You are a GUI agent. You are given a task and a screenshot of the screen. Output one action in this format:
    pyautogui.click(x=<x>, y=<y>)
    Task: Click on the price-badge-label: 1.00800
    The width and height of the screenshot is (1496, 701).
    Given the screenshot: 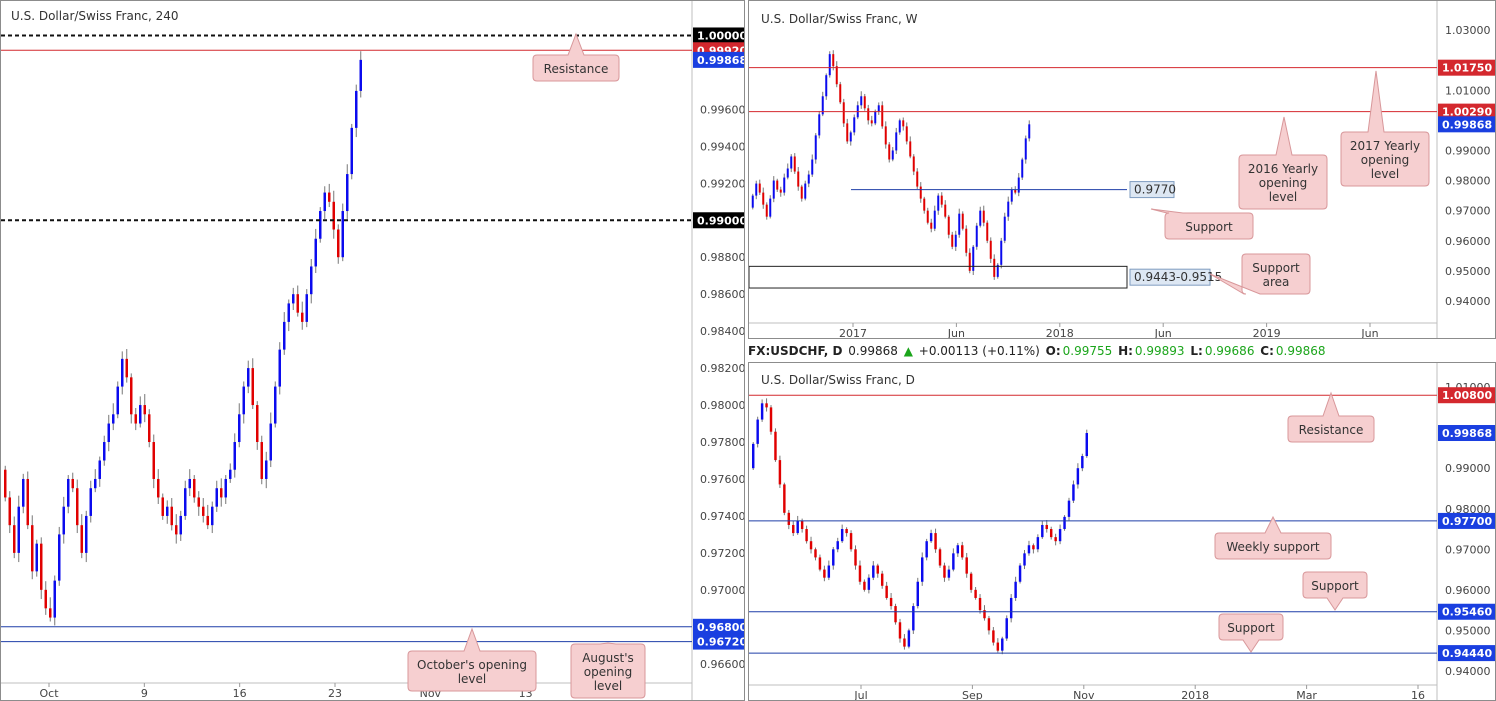 What is the action you would take?
    pyautogui.click(x=1467, y=395)
    